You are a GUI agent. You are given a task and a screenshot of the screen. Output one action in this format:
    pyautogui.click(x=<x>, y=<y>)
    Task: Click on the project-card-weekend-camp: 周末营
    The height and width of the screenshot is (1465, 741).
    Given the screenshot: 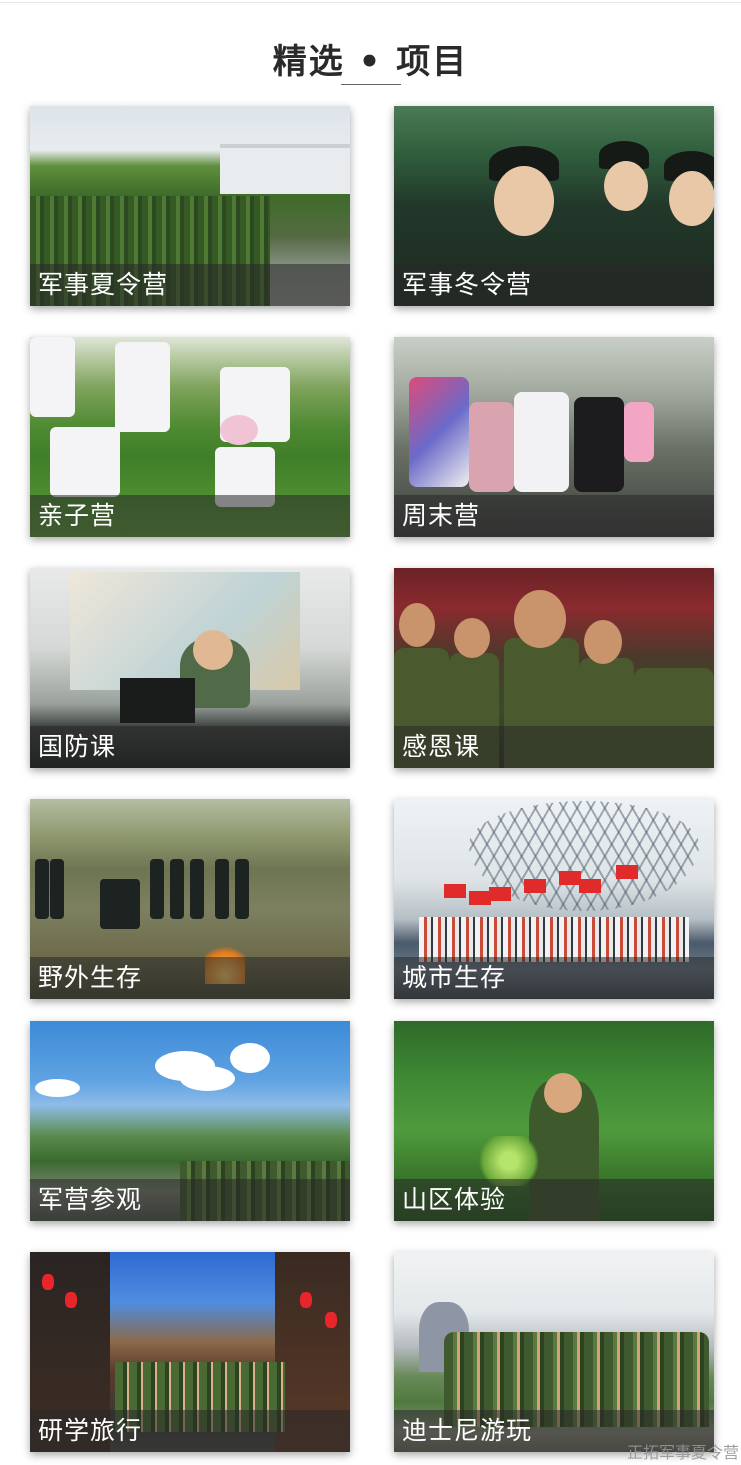 What is the action you would take?
    pyautogui.click(x=554, y=437)
    